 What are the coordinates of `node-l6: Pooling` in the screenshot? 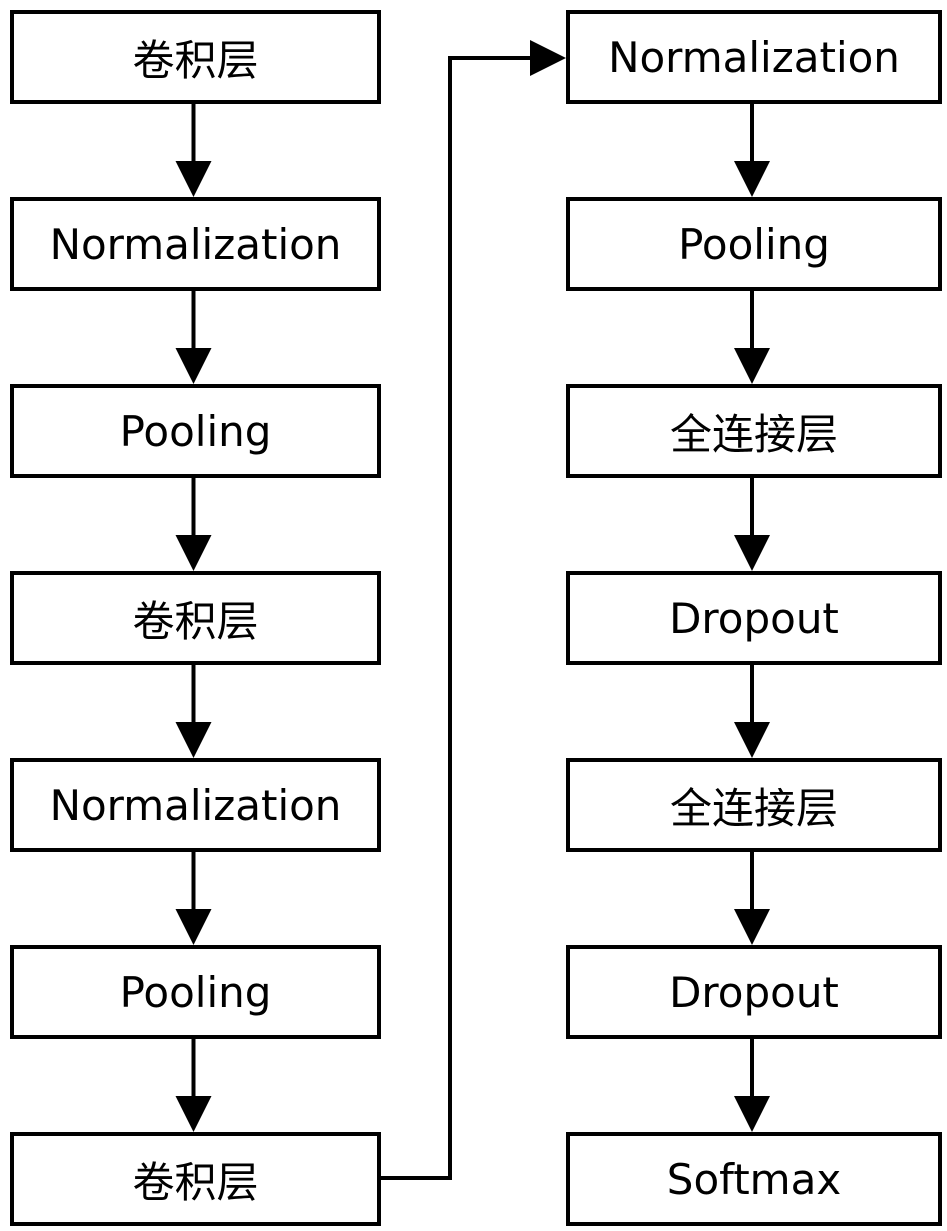 It's located at (195, 992).